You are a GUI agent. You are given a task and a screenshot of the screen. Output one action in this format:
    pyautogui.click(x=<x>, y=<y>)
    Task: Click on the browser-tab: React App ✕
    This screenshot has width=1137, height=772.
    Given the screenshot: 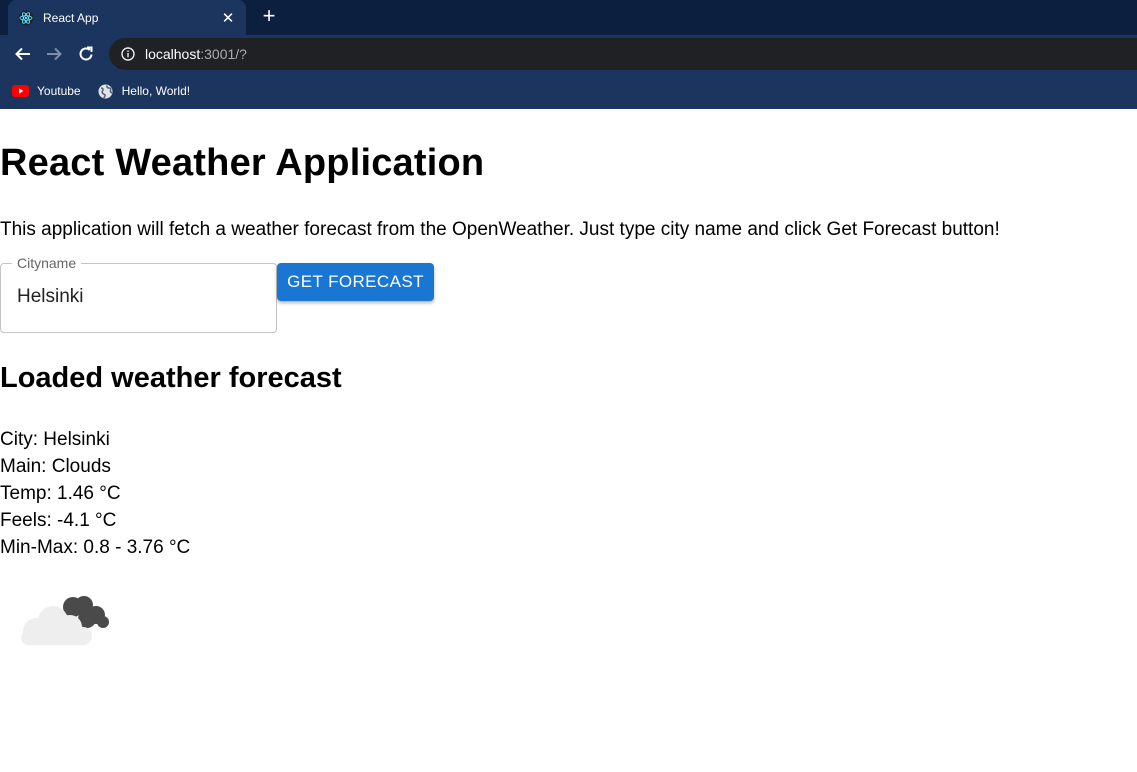 What is the action you would take?
    pyautogui.click(x=127, y=17)
    